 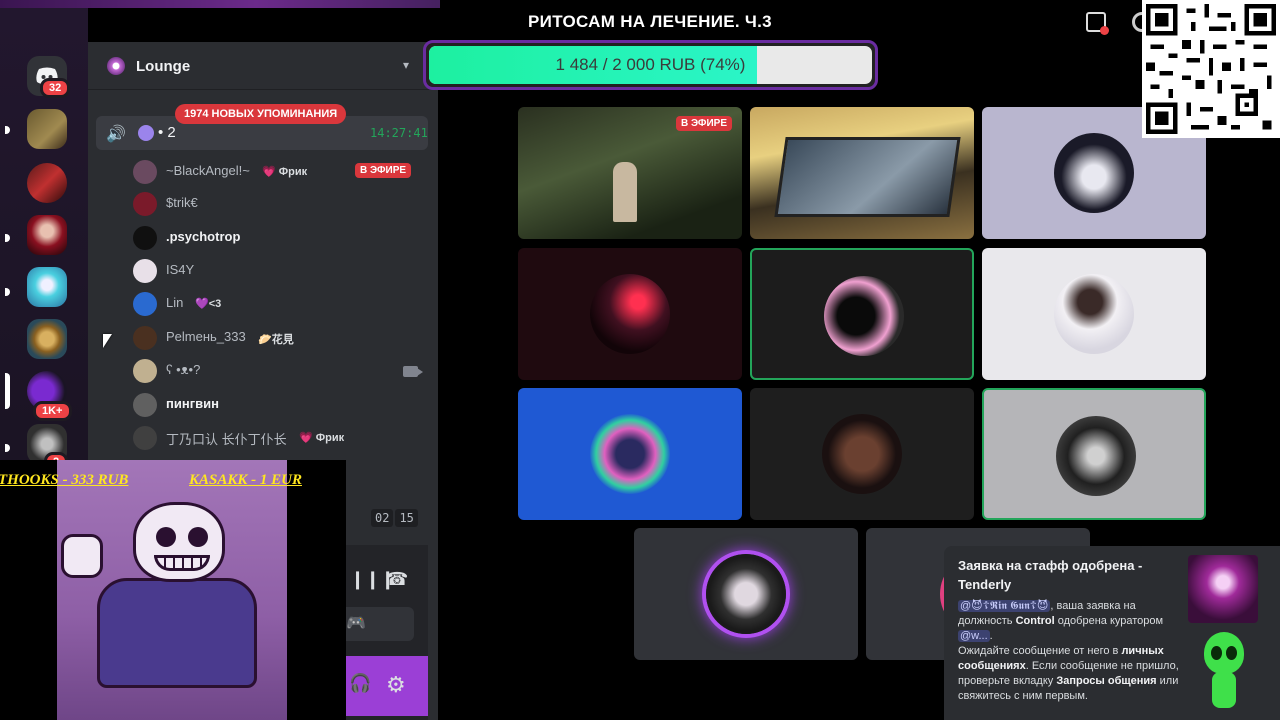 What do you see at coordinates (203, 236) in the screenshot?
I see `member-name: .psychotrop` at bounding box center [203, 236].